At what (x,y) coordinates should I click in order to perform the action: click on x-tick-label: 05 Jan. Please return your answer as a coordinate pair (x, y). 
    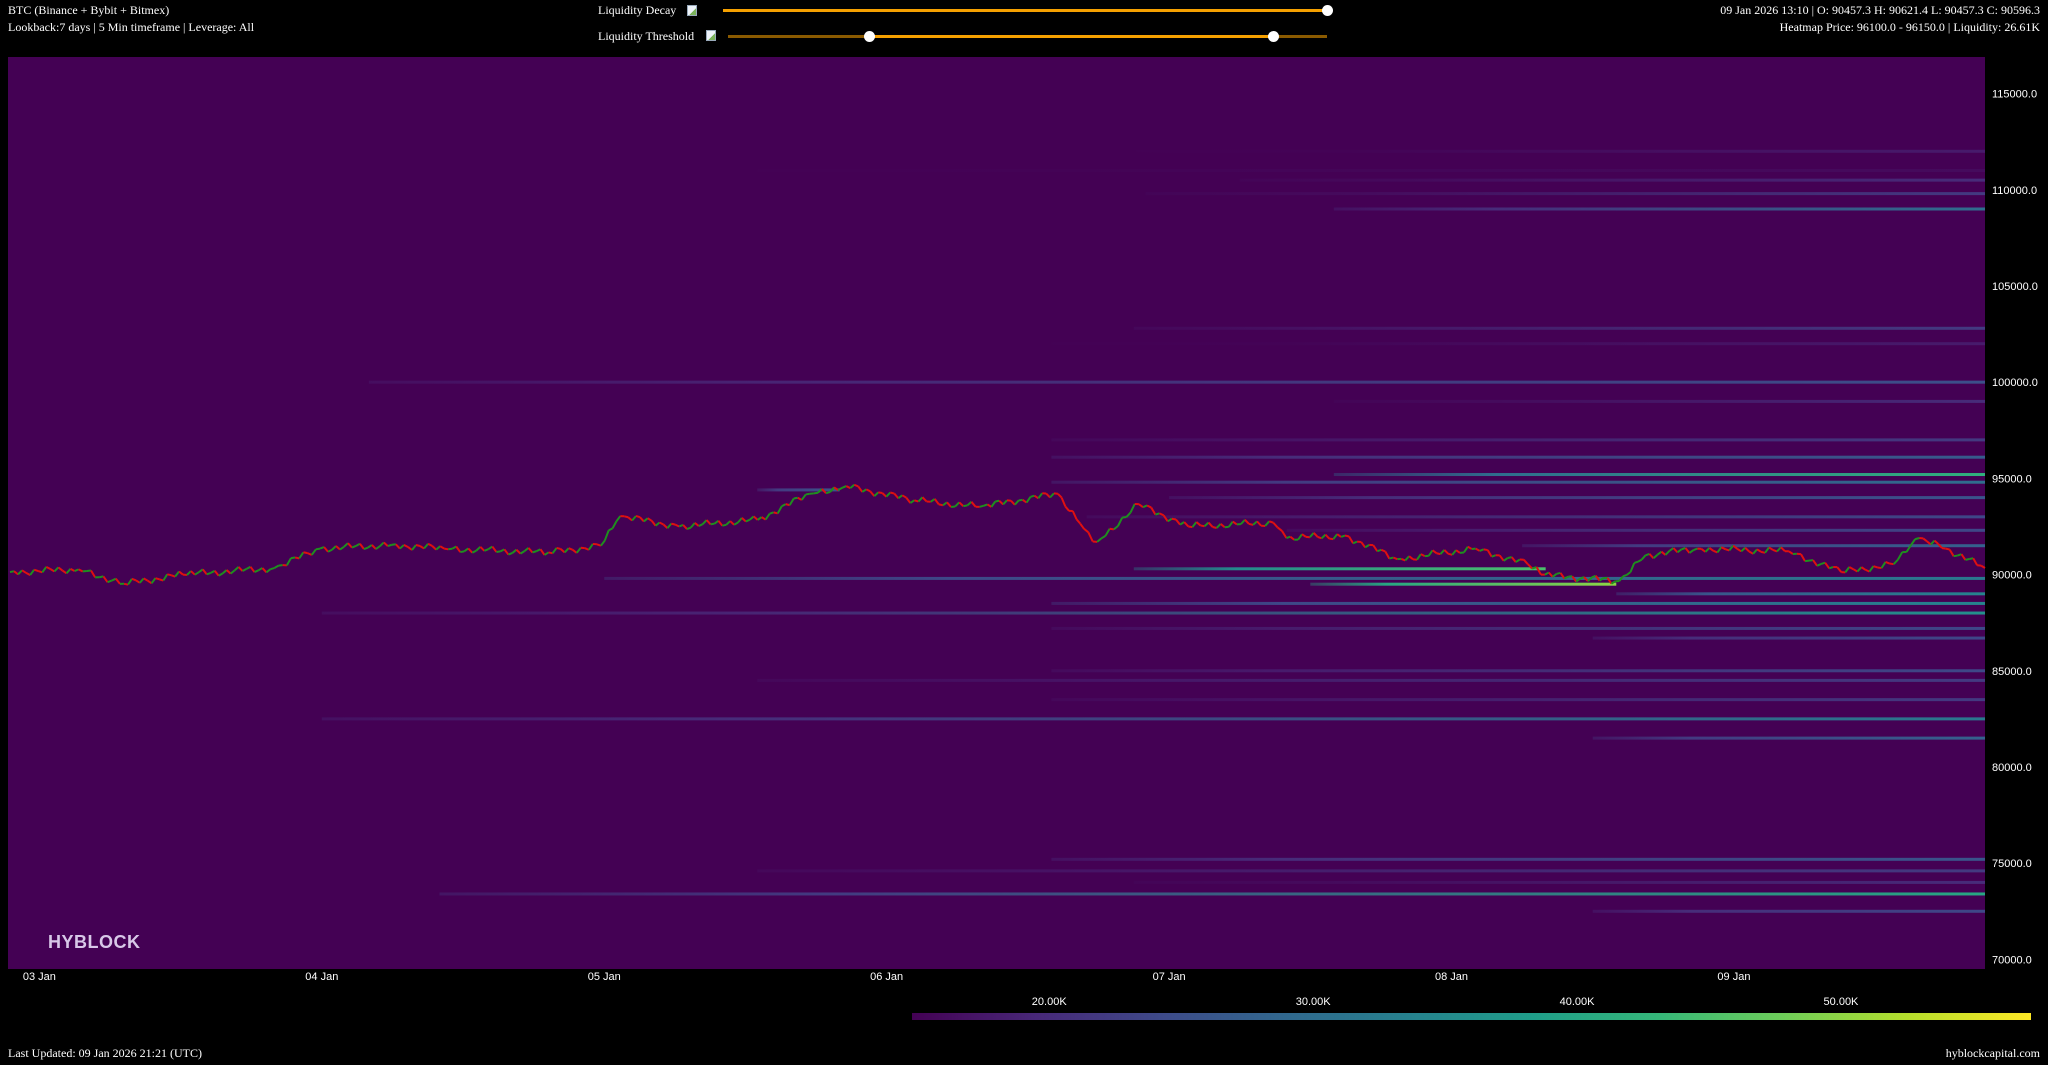
    Looking at the image, I should click on (604, 977).